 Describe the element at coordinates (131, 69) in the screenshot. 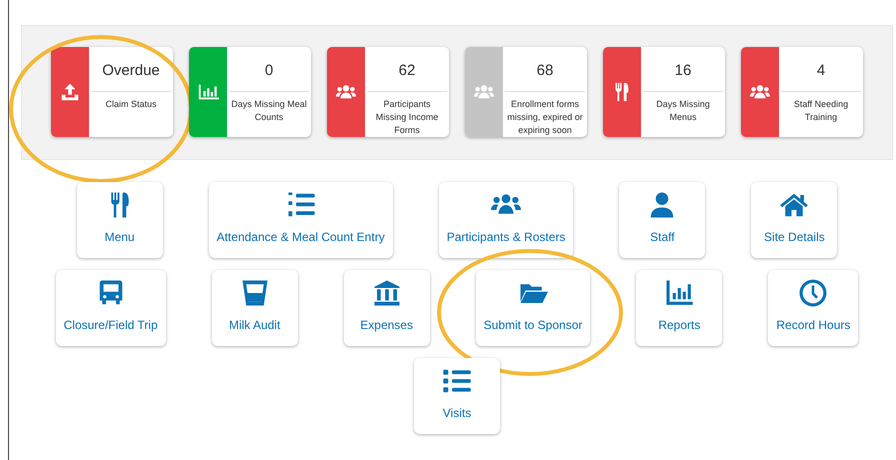

I see `status-value: Overdue` at that location.